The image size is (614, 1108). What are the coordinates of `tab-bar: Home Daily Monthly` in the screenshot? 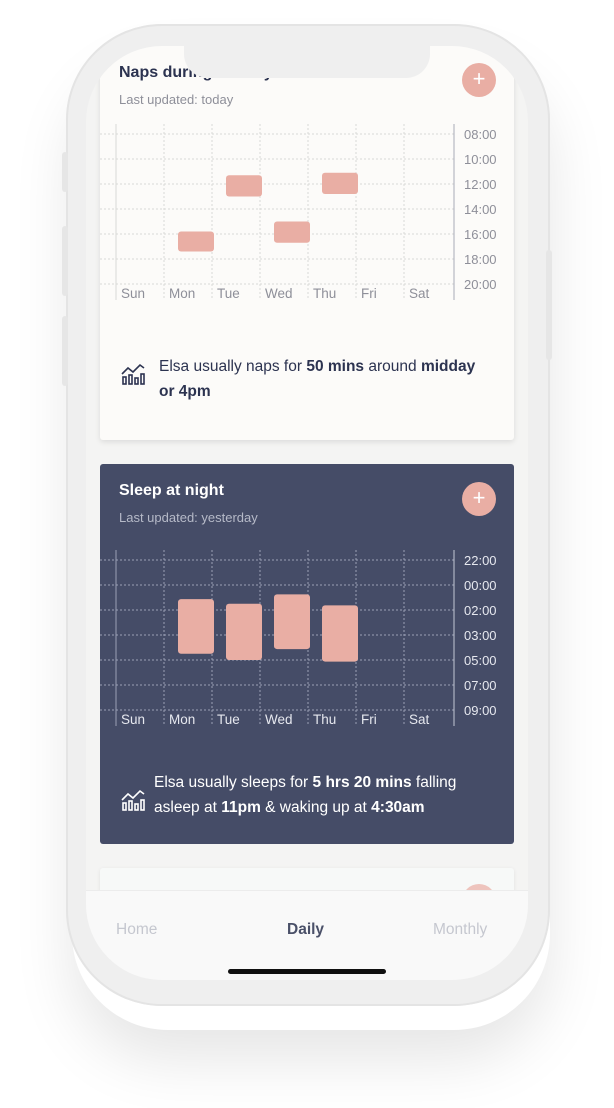 It's located at (307, 935).